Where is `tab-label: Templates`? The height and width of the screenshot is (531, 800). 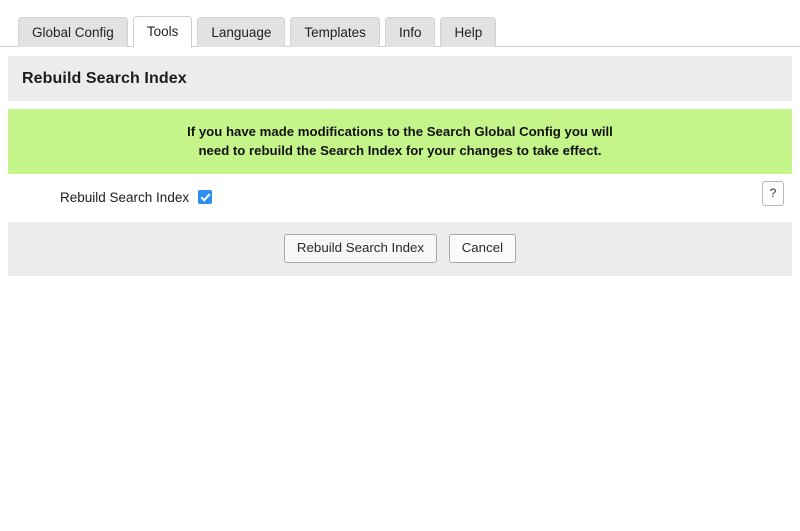
tab-label: Templates is located at coordinates (335, 32).